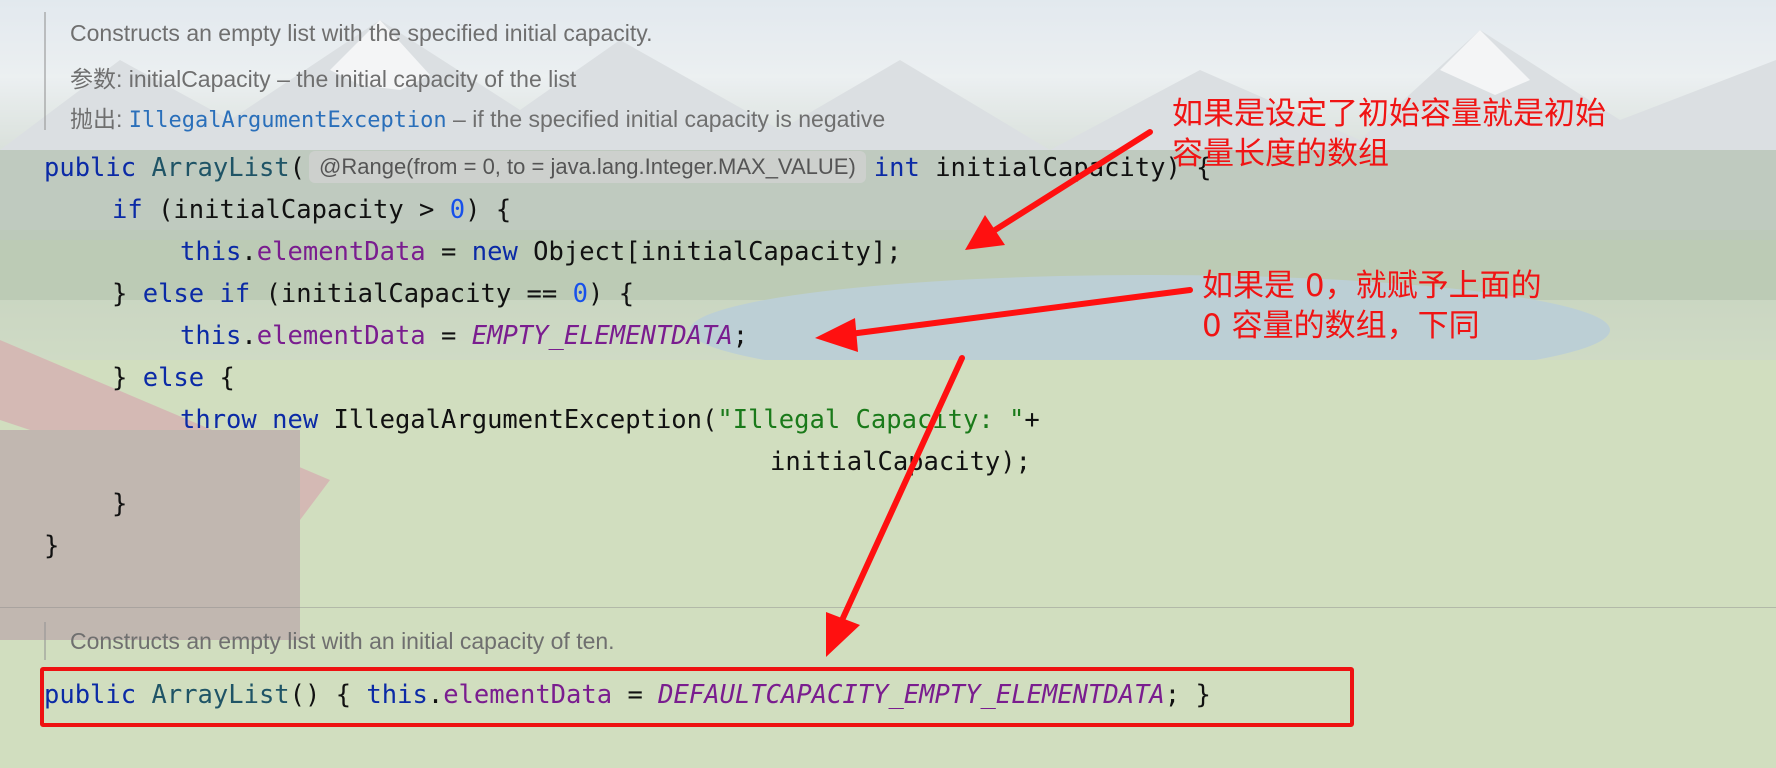 The width and height of the screenshot is (1776, 768). Describe the element at coordinates (1004, 393) in the screenshot. I see `annotation-arrows` at that location.